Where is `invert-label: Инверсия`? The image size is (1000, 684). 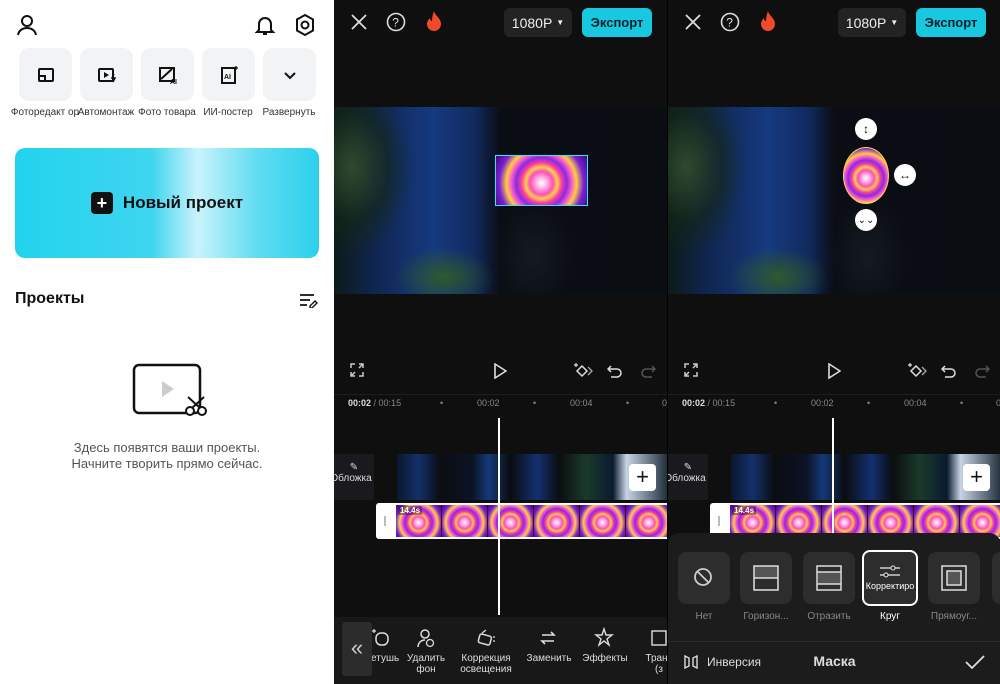
invert-label: Инверсия is located at coordinates (734, 662).